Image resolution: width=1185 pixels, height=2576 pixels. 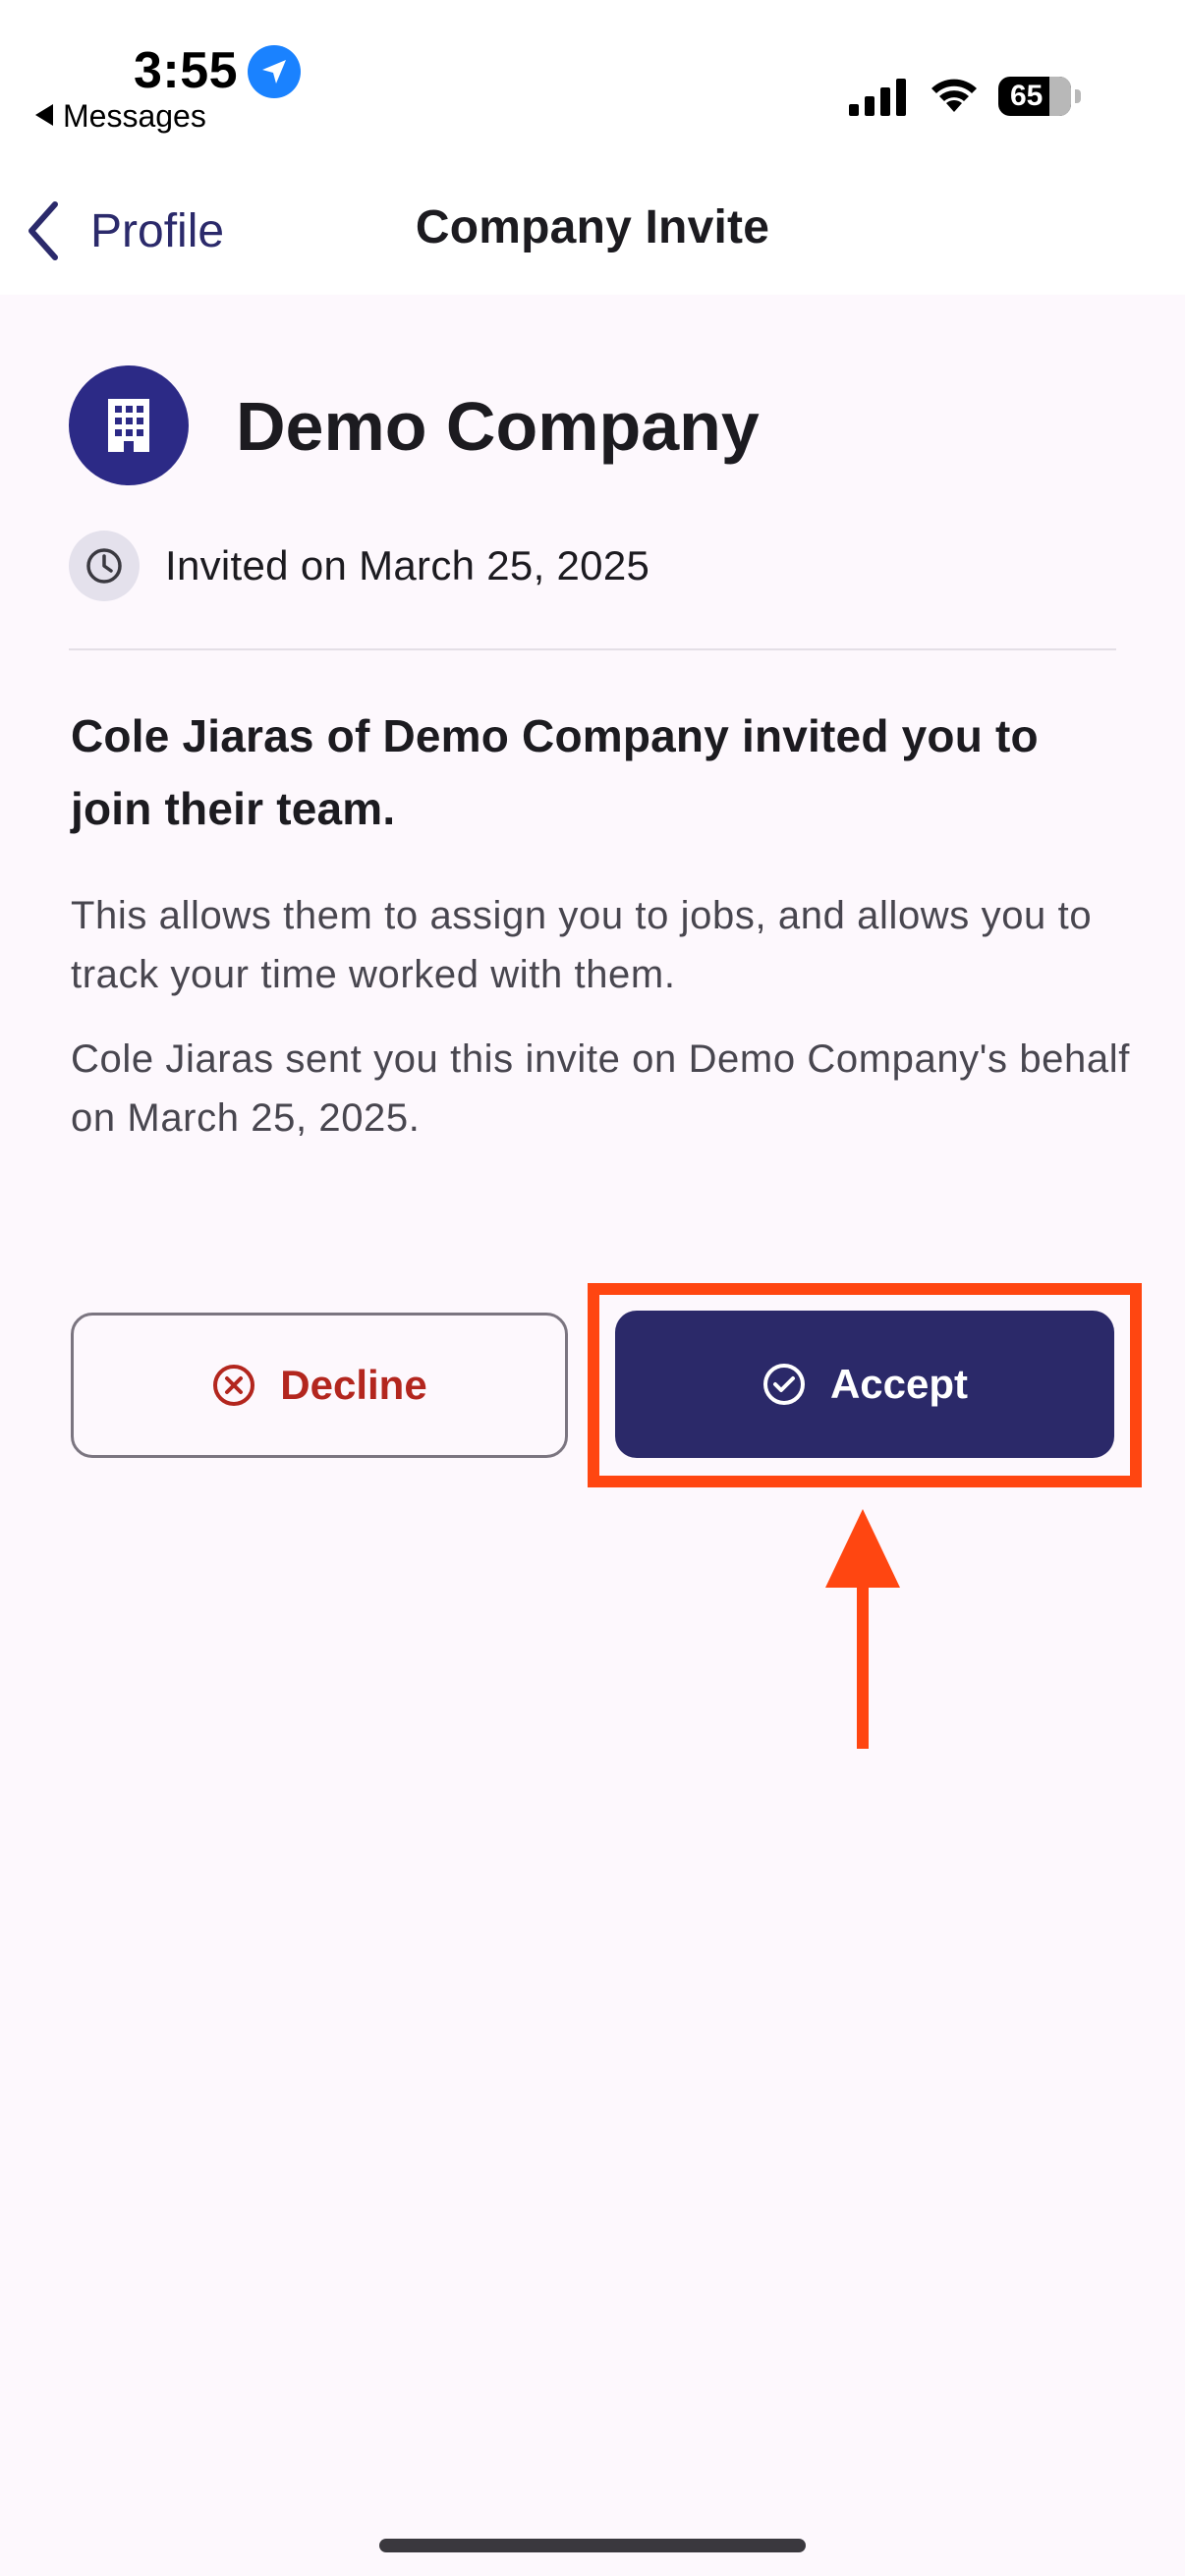 I want to click on company-name: Demo Company, so click(x=498, y=426).